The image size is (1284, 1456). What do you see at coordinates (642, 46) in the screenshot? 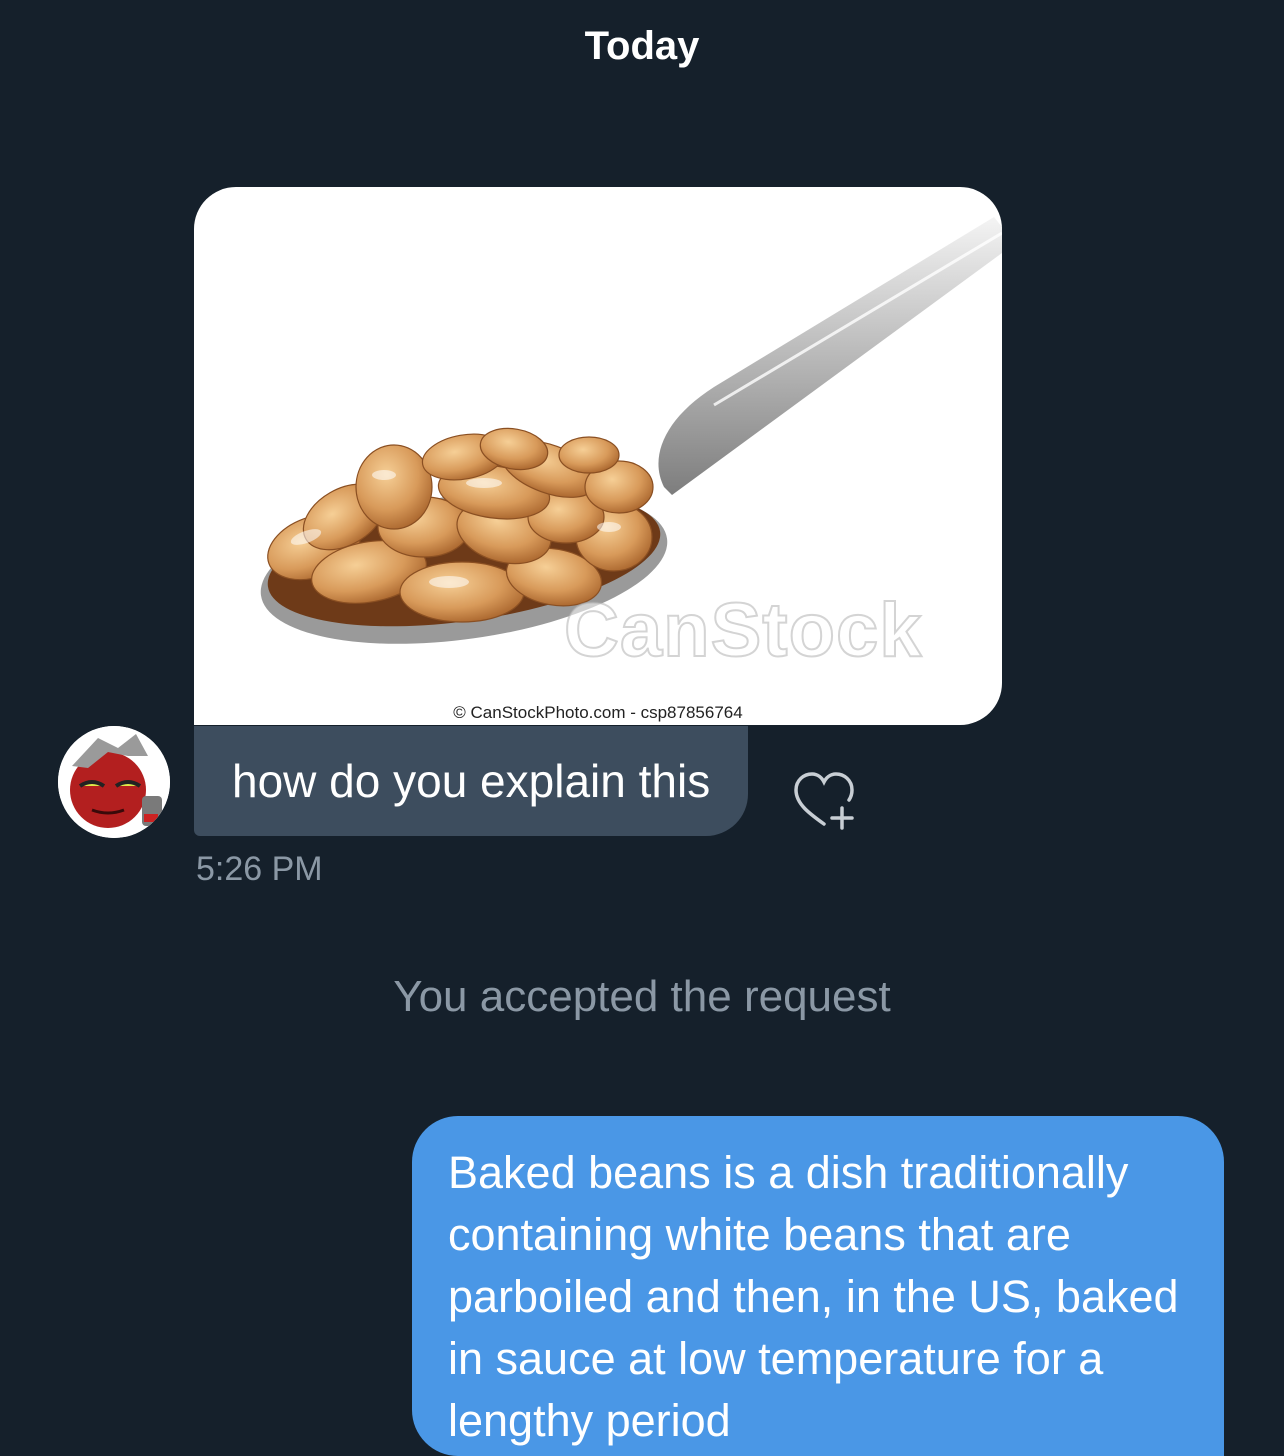
I see `day-separator: Today` at bounding box center [642, 46].